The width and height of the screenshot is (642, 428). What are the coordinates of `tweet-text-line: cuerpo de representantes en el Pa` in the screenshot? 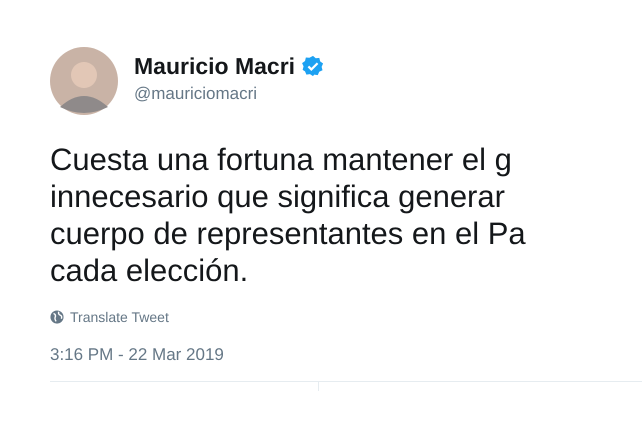 It's located at (288, 233).